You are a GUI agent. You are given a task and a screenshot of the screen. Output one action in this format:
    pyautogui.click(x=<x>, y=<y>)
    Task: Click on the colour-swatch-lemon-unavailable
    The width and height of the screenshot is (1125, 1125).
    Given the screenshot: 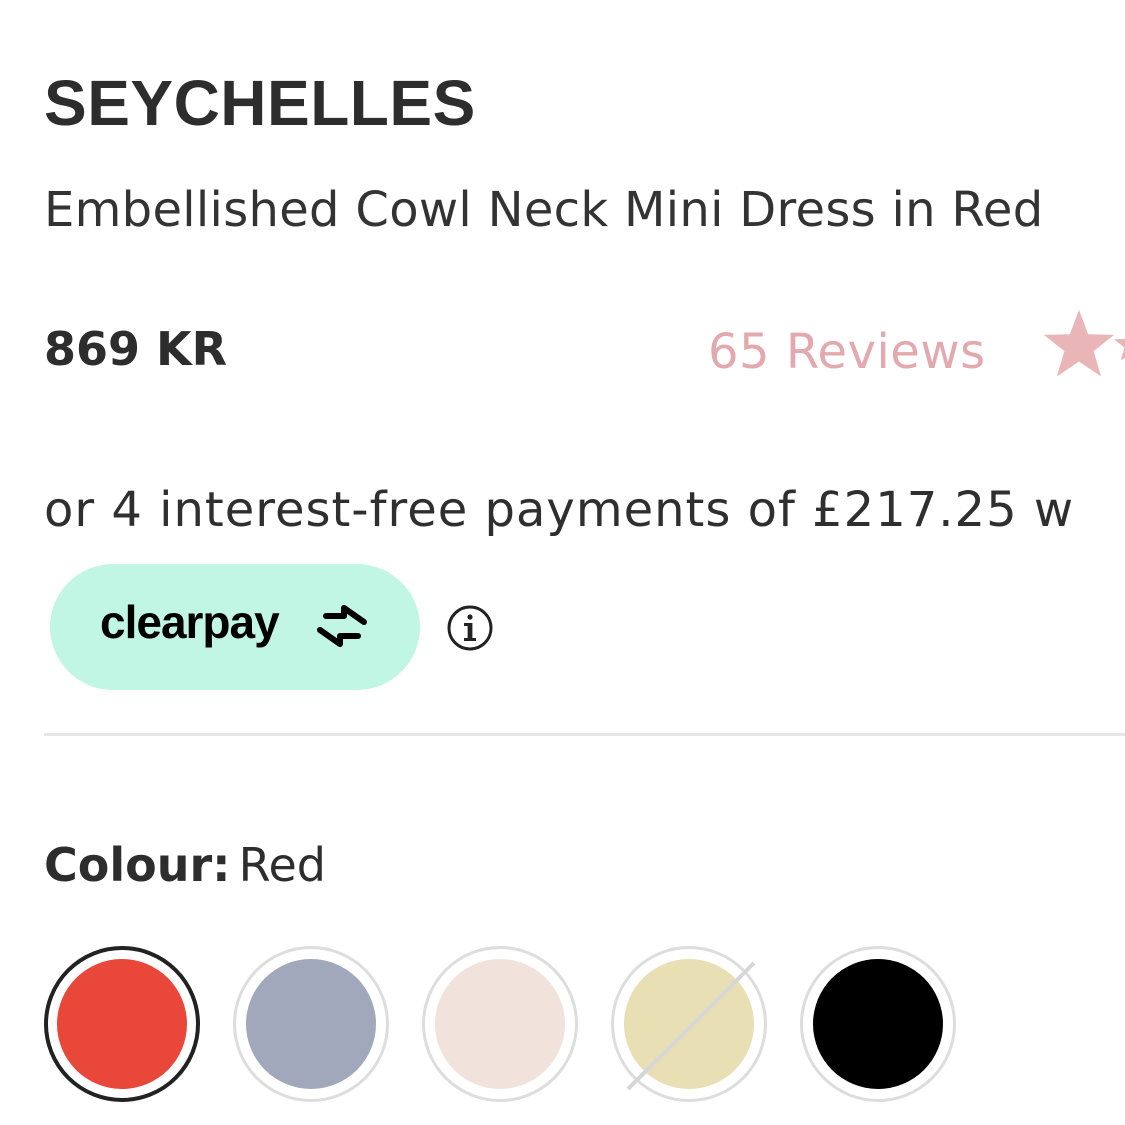 What is the action you would take?
    pyautogui.click(x=689, y=1024)
    